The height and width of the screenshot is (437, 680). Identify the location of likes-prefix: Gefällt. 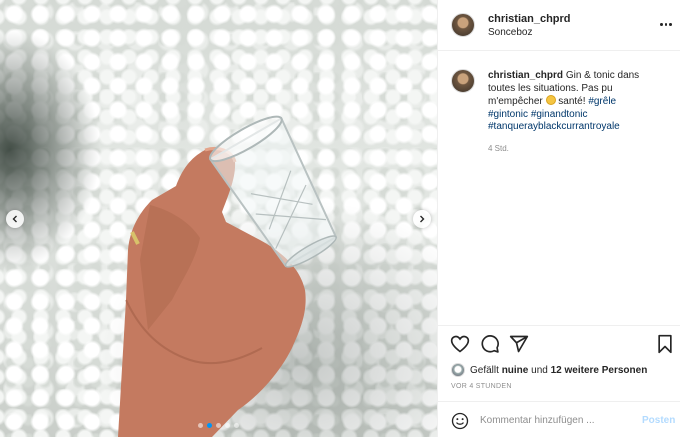
(484, 370).